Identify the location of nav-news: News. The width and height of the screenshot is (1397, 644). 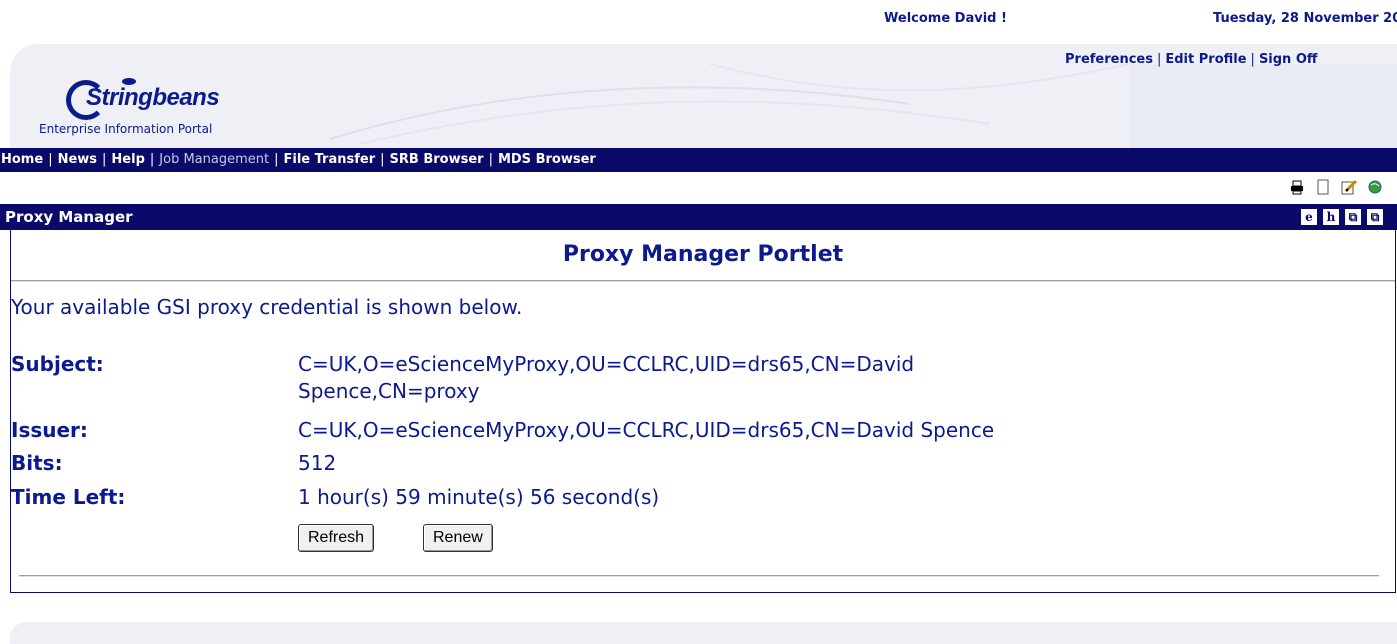
(77, 159).